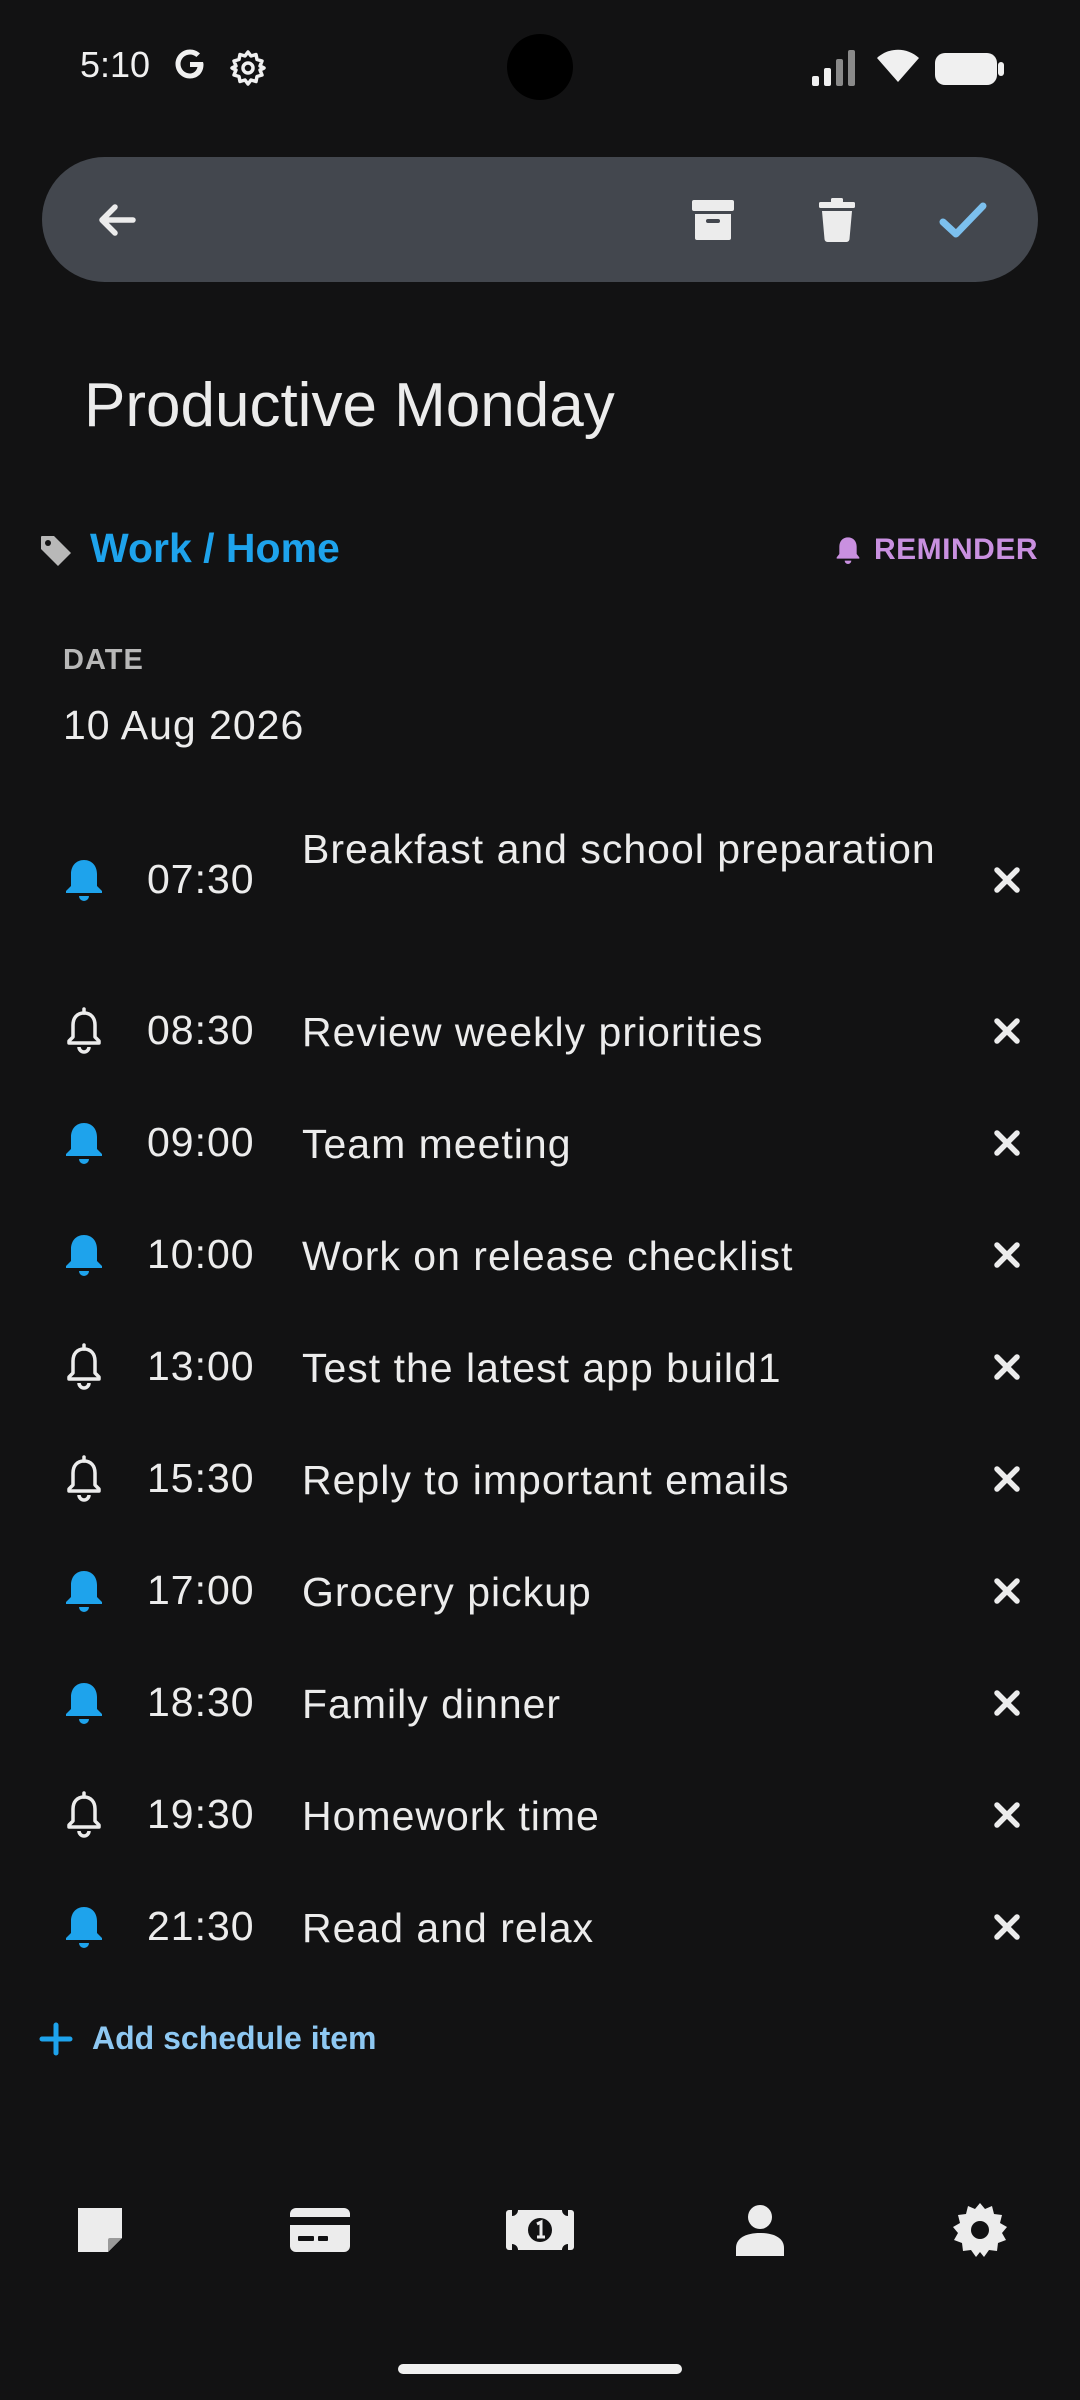 The height and width of the screenshot is (2400, 1080). I want to click on notes-icon, so click(100, 2230).